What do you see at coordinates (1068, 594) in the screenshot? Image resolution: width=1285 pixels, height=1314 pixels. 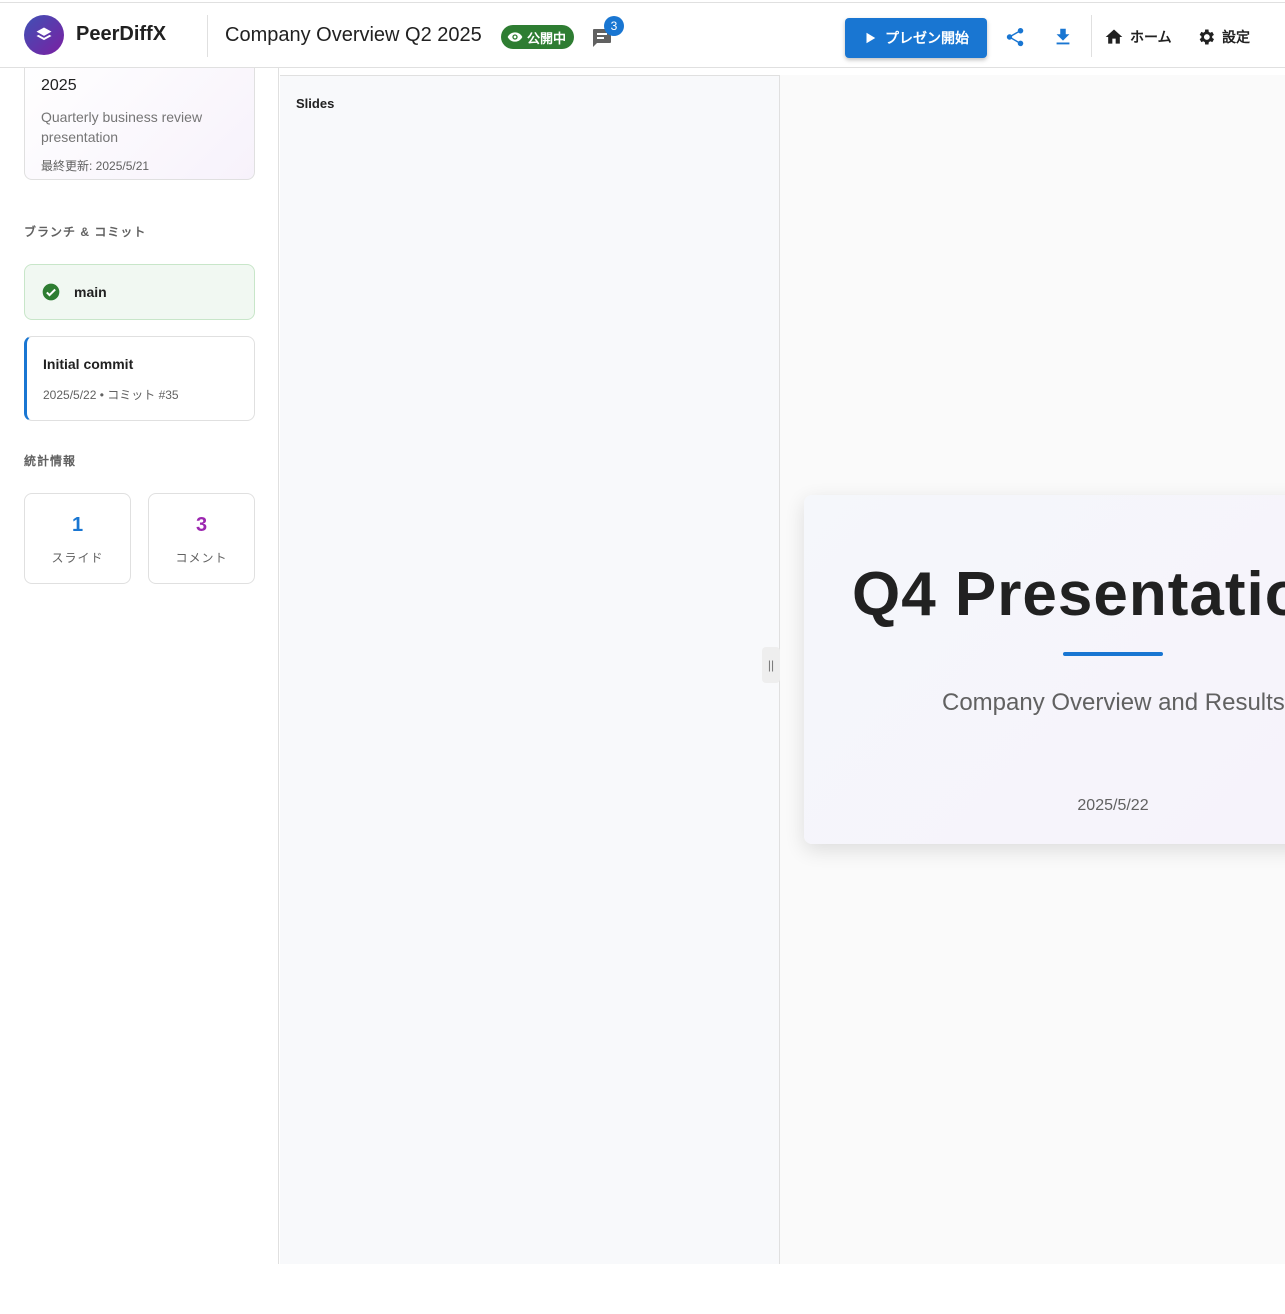 I see `slide-title: Q4 Presentation` at bounding box center [1068, 594].